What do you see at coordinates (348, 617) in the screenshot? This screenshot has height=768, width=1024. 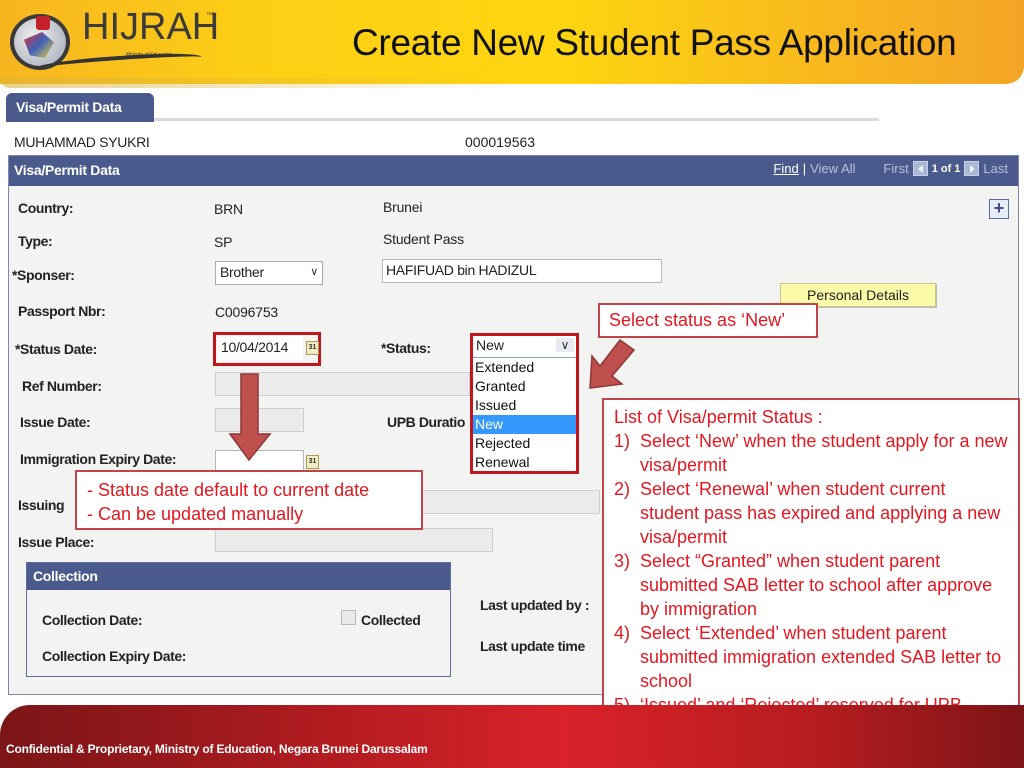 I see `collected-checkbox` at bounding box center [348, 617].